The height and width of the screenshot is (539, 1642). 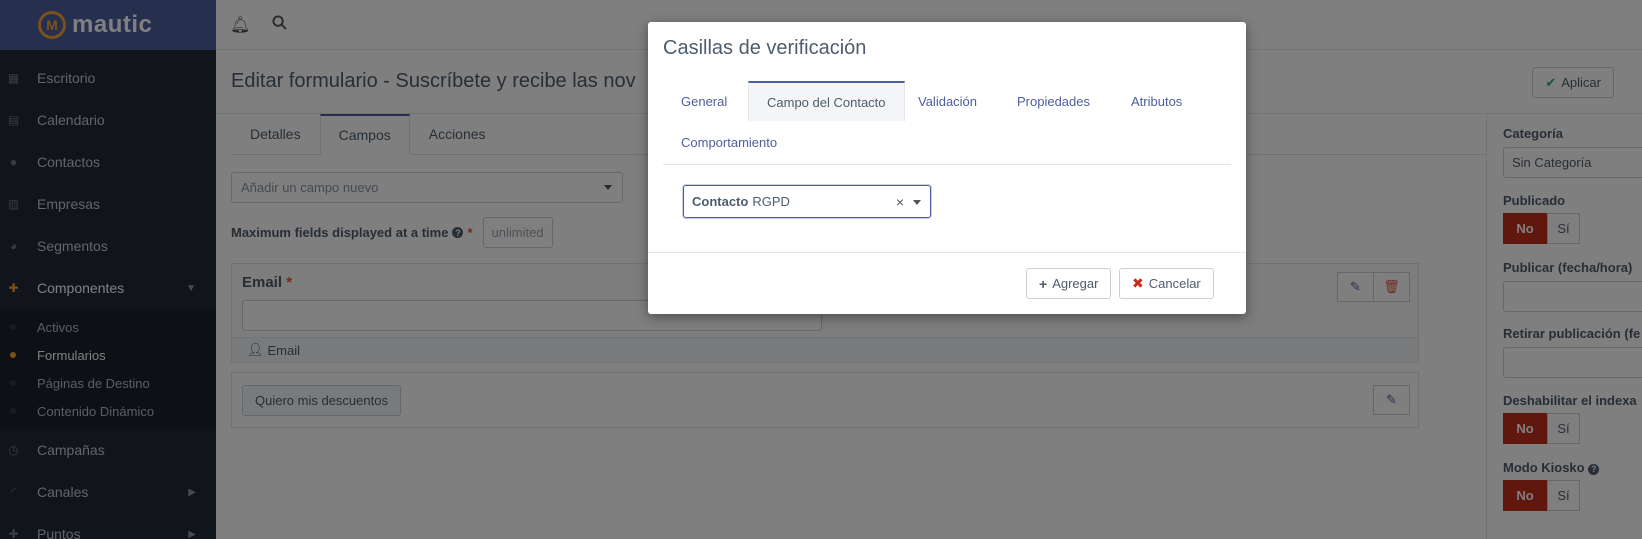 I want to click on select-group-label: Contacto, so click(x=720, y=201).